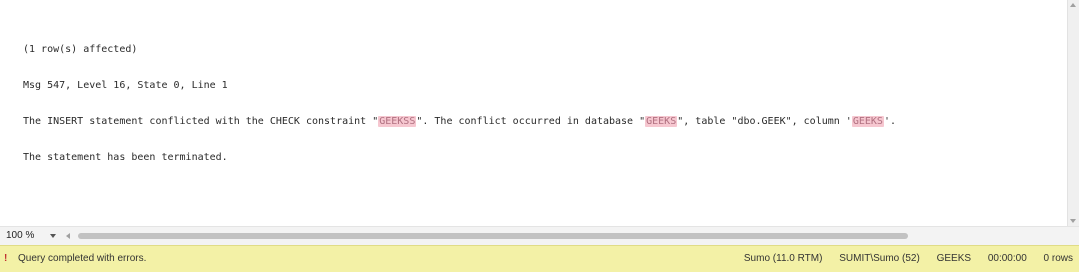 The height and width of the screenshot is (272, 1079). I want to click on horizontal-scrollbar, so click(564, 236).